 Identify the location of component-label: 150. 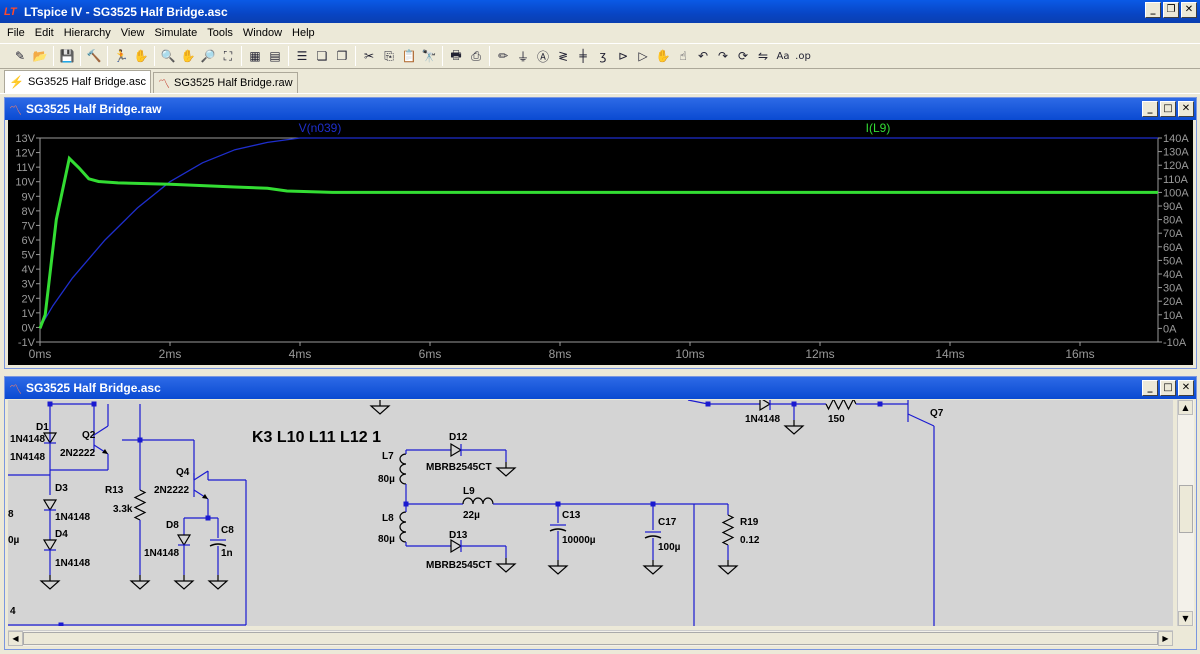
(836, 419).